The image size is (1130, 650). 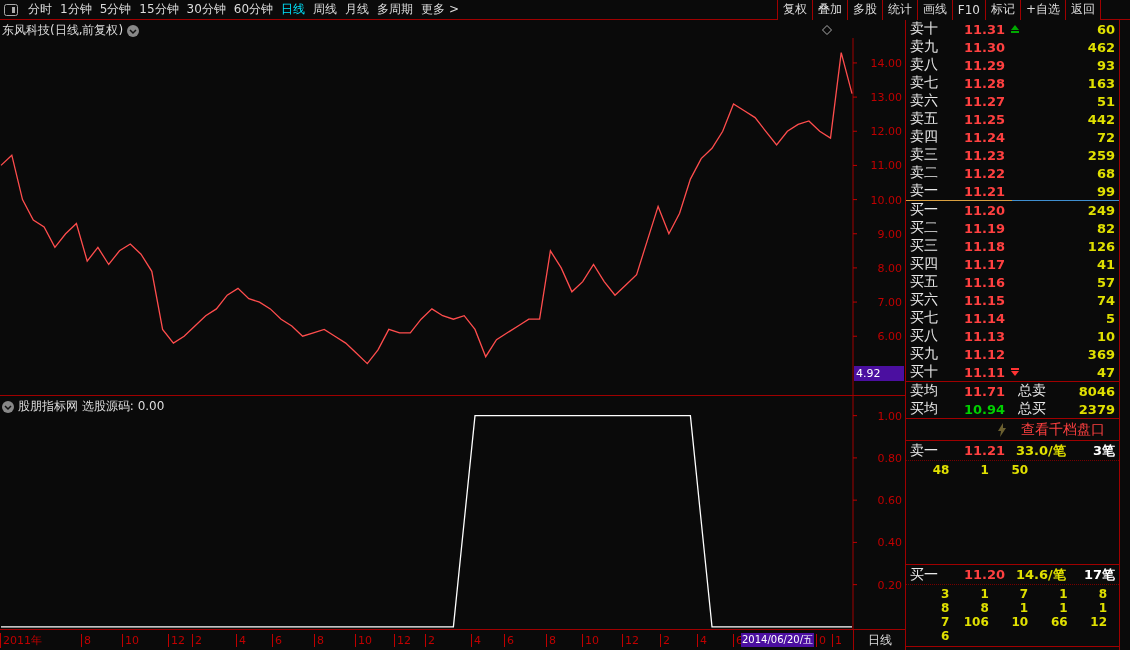 I want to click on up-arrow-icon, so click(x=1015, y=29).